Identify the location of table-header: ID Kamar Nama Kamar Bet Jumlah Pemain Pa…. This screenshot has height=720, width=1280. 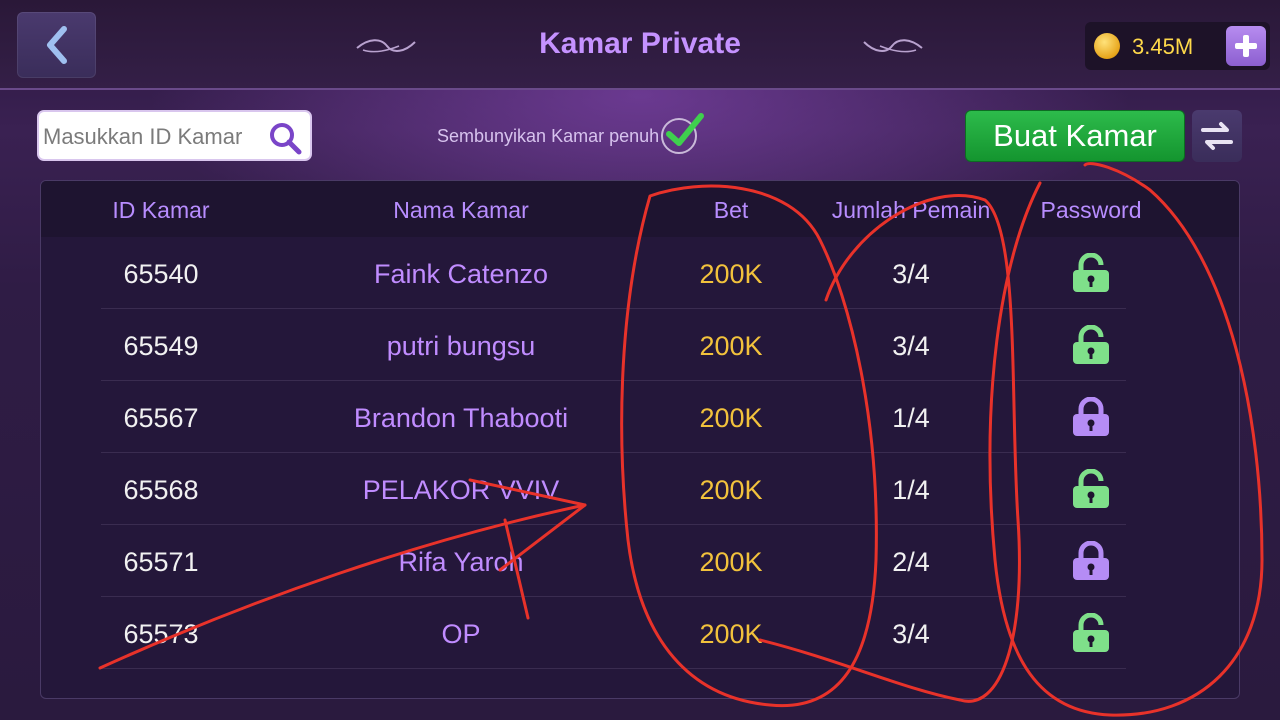
(640, 209).